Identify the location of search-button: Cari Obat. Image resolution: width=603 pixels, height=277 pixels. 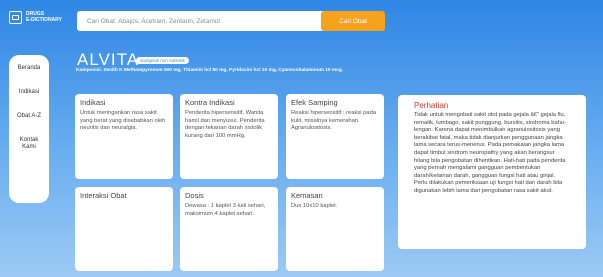
(353, 21).